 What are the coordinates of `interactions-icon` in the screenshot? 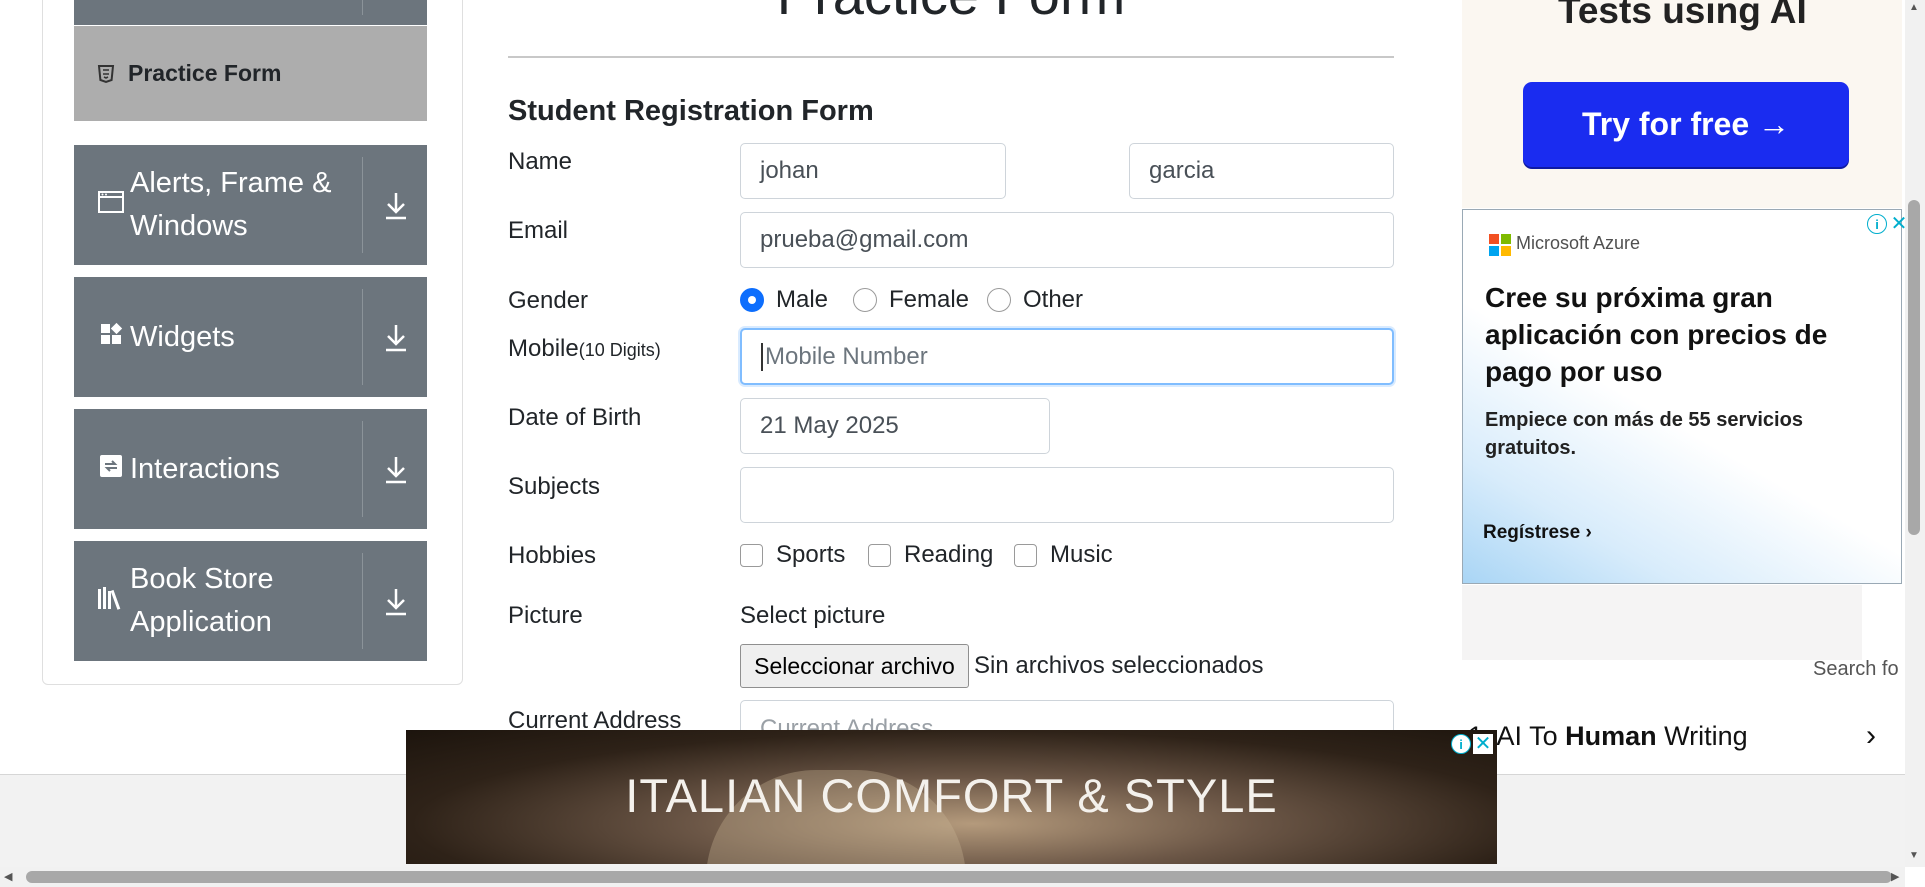 It's located at (111, 469).